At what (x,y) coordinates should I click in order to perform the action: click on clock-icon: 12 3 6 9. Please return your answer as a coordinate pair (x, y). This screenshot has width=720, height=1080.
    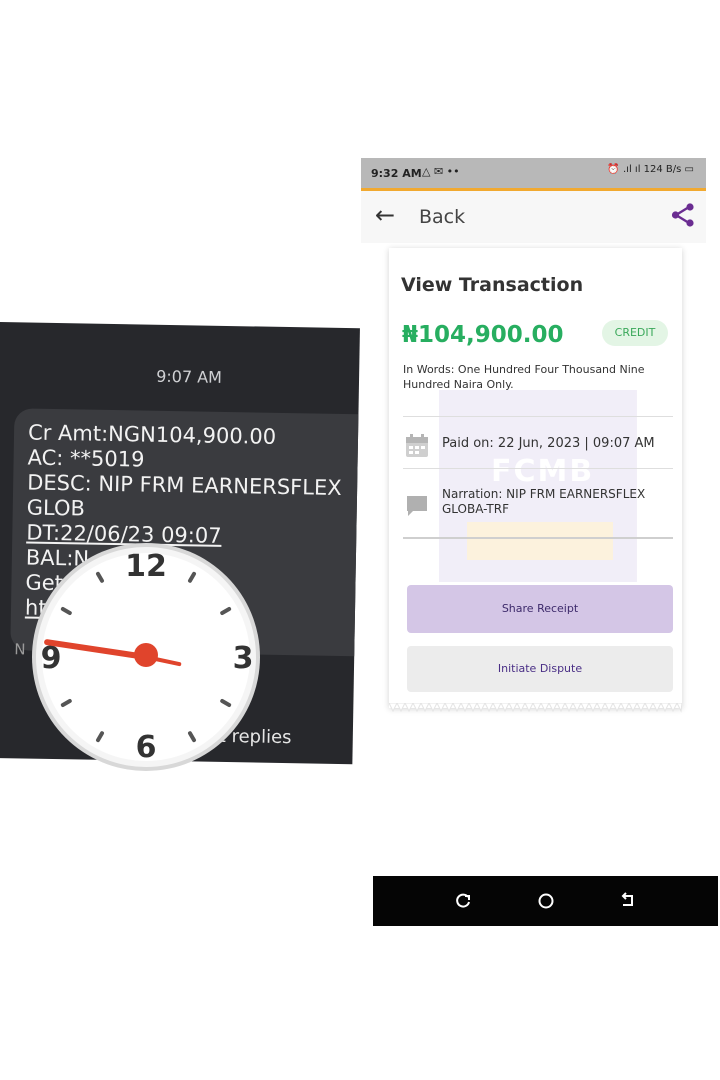
    Looking at the image, I should click on (146, 657).